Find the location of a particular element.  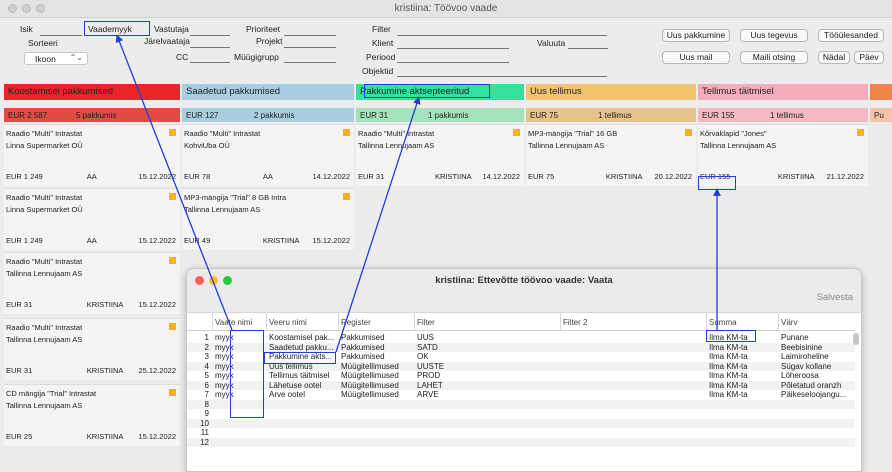

table-row: 10 is located at coordinates (521, 423).